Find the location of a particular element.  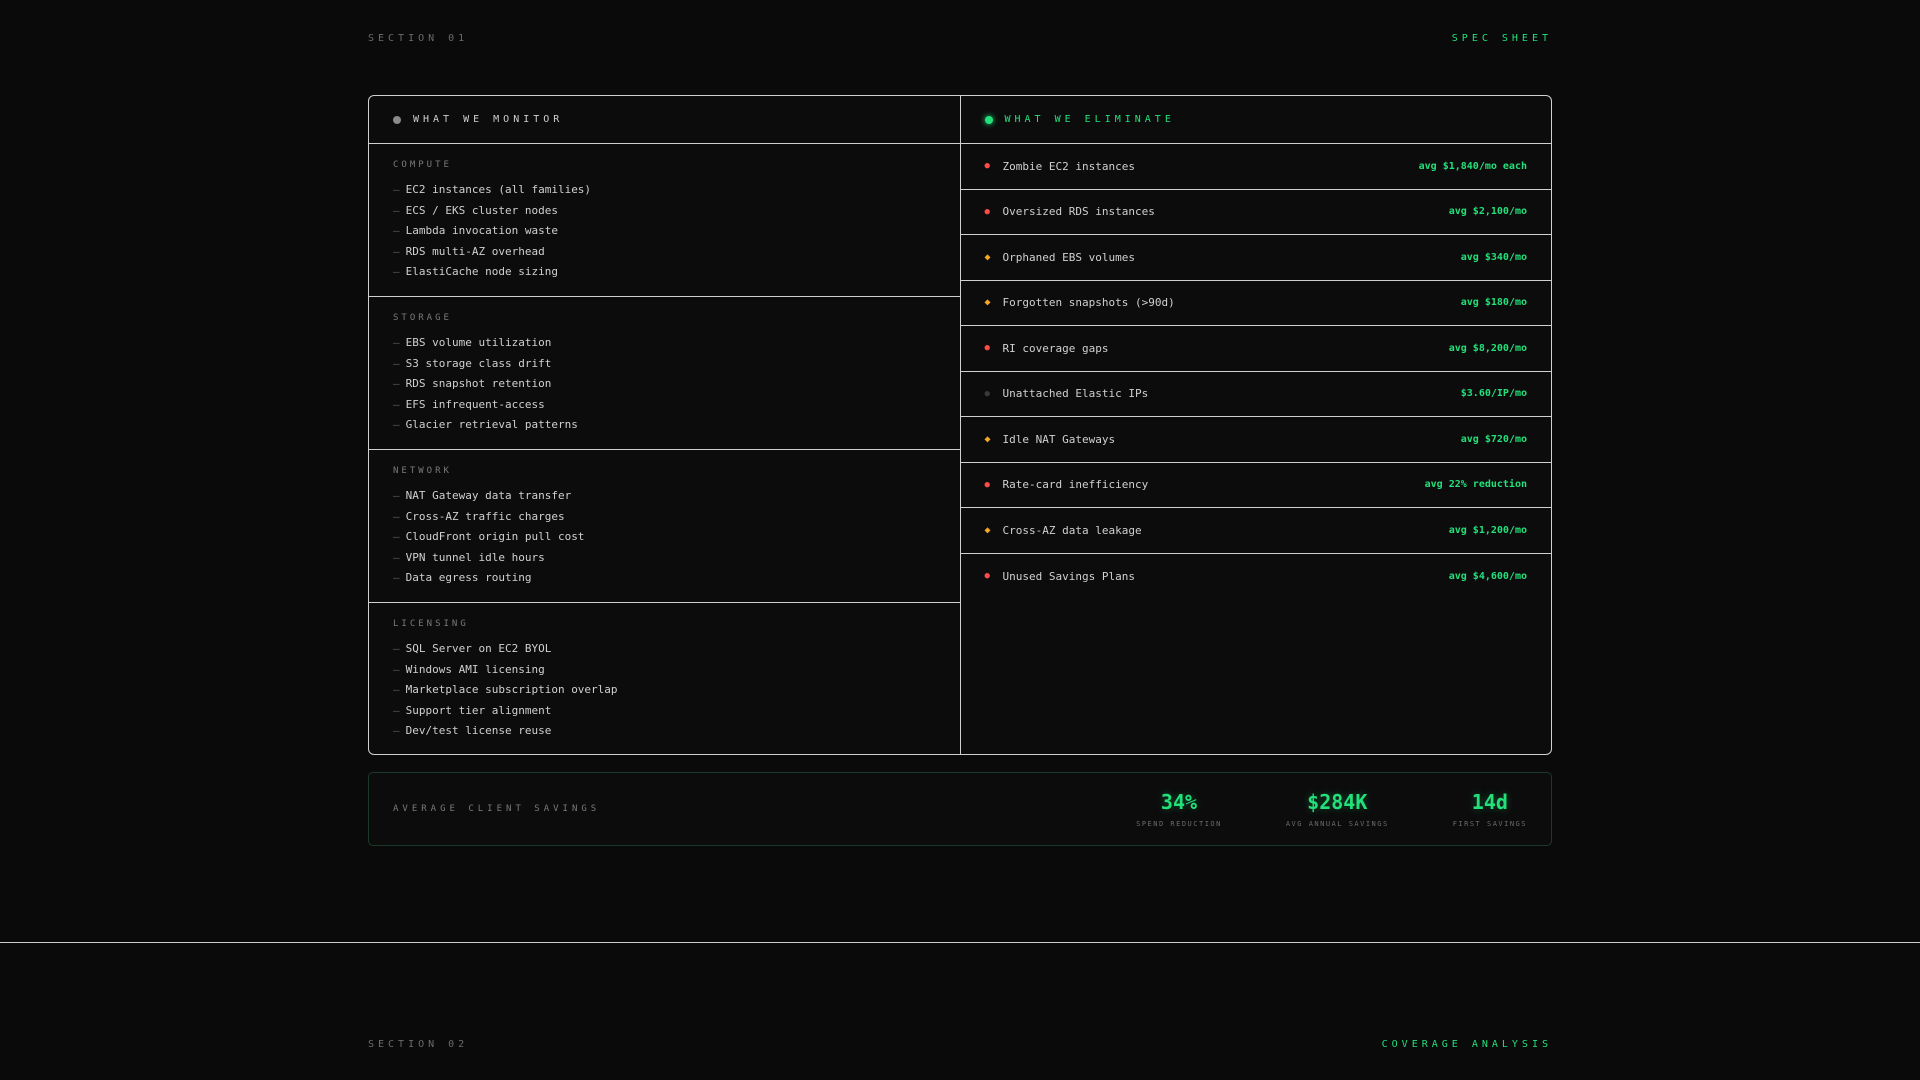

waste-item-value: avg $180/mo is located at coordinates (1493, 303).